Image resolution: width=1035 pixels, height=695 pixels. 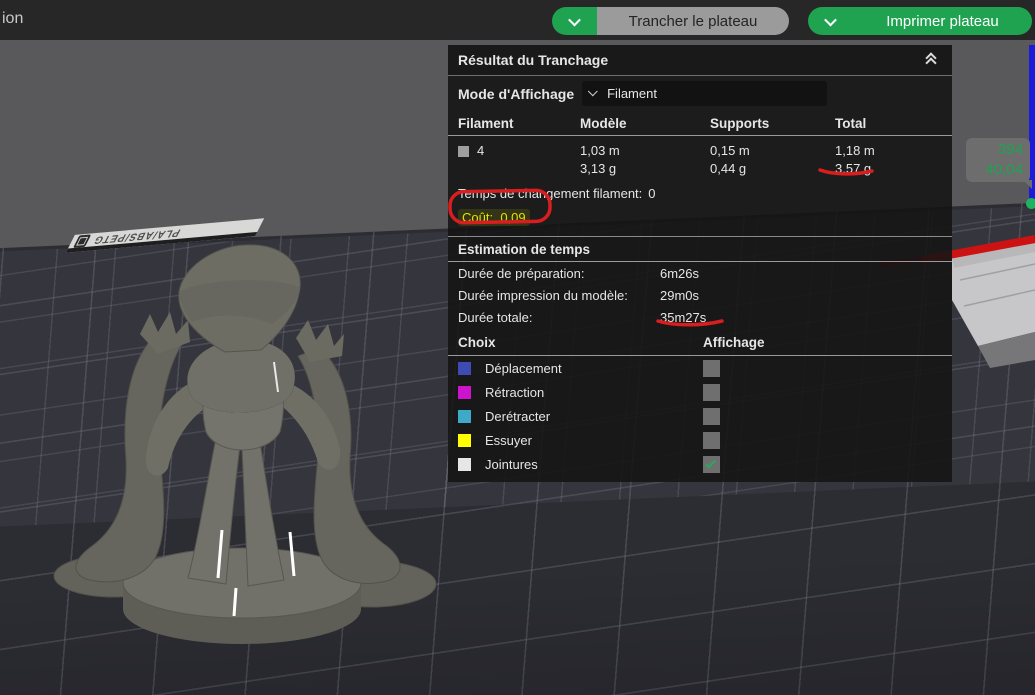 What do you see at coordinates (711, 440) in the screenshot?
I see `checkbox-essuyer` at bounding box center [711, 440].